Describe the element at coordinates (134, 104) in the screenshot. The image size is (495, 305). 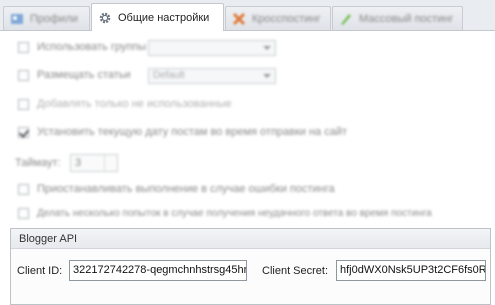
I see `add-unused-label: Добавлять только не использованные` at that location.